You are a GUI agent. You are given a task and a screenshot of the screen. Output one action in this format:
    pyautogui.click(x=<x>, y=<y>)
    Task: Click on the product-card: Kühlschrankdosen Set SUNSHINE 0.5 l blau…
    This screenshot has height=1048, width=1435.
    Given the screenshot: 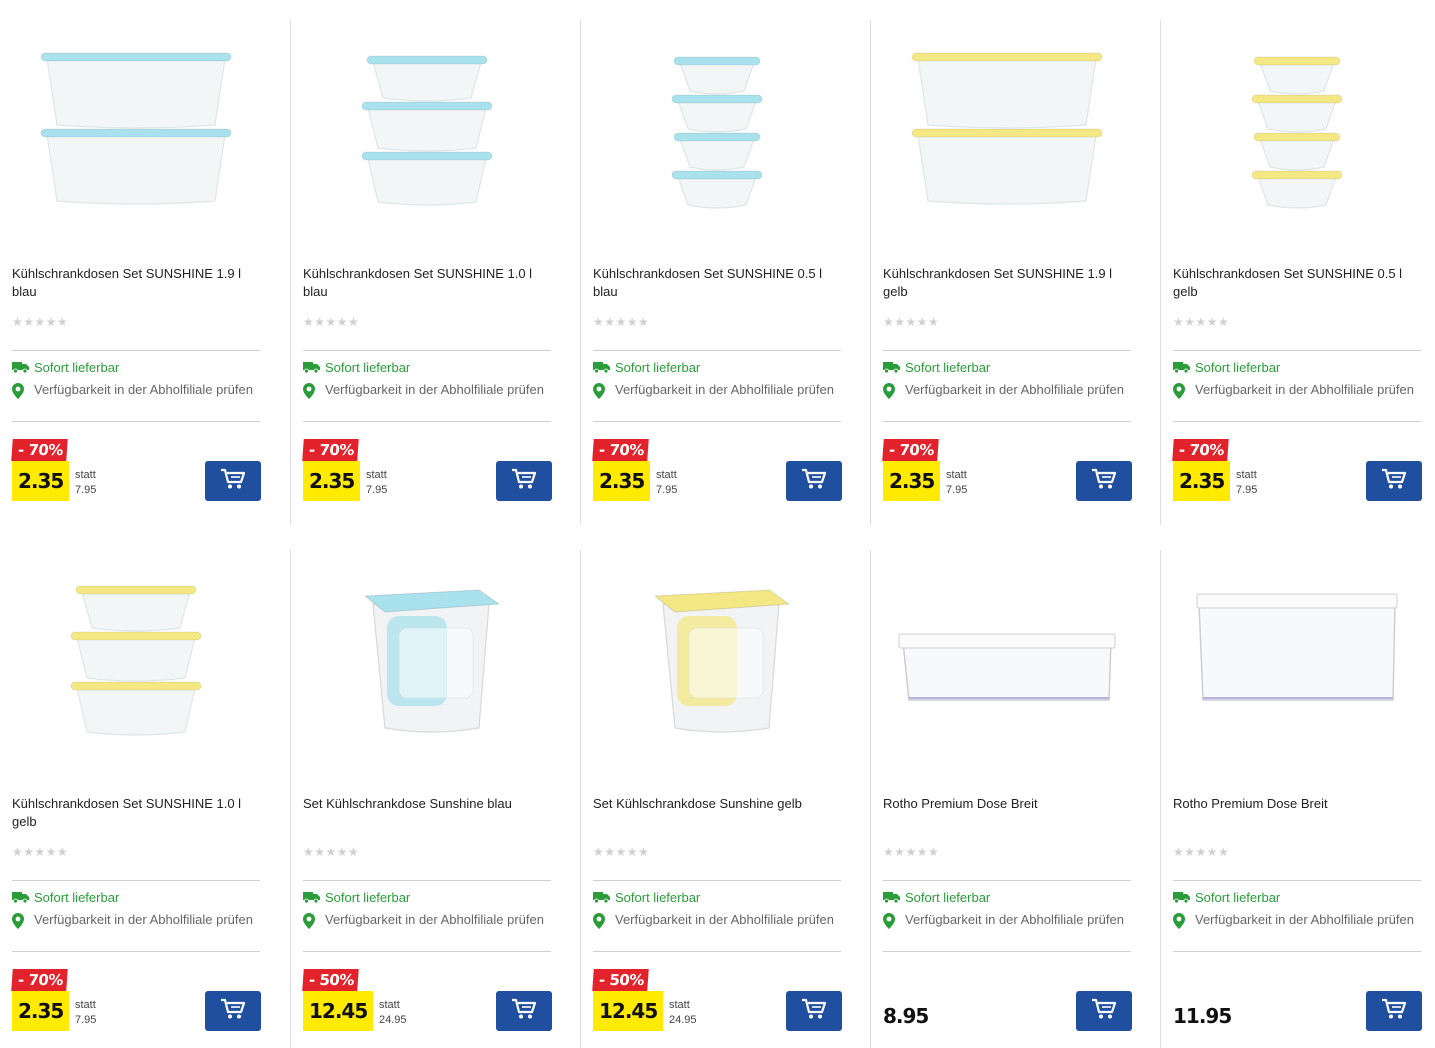 What is the action you would take?
    pyautogui.click(x=725, y=272)
    